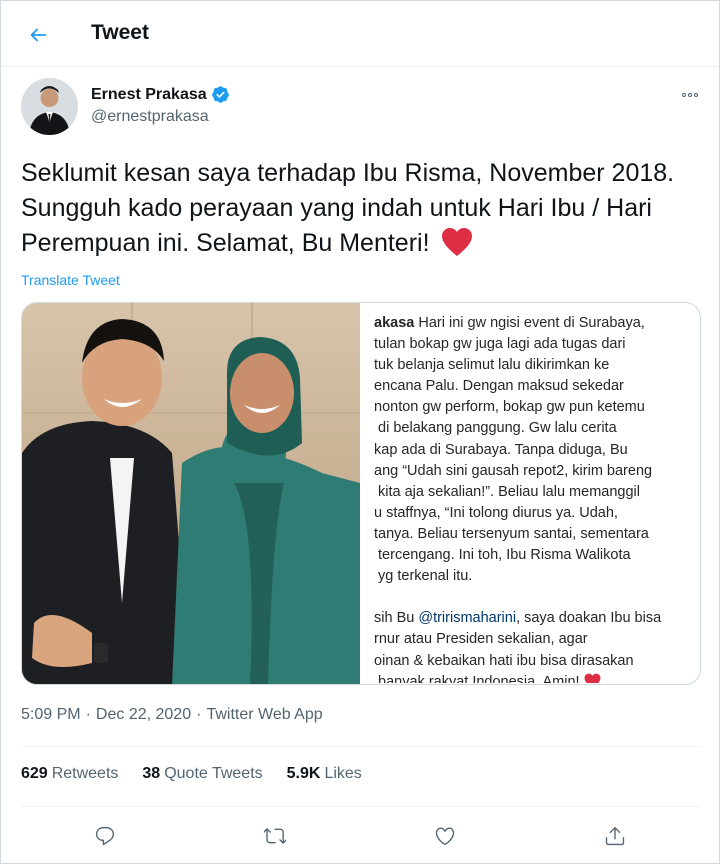  Describe the element at coordinates (504, 660) in the screenshot. I see `caption-line: oinan & kebaikan hati ibu bisa dirasakan` at that location.